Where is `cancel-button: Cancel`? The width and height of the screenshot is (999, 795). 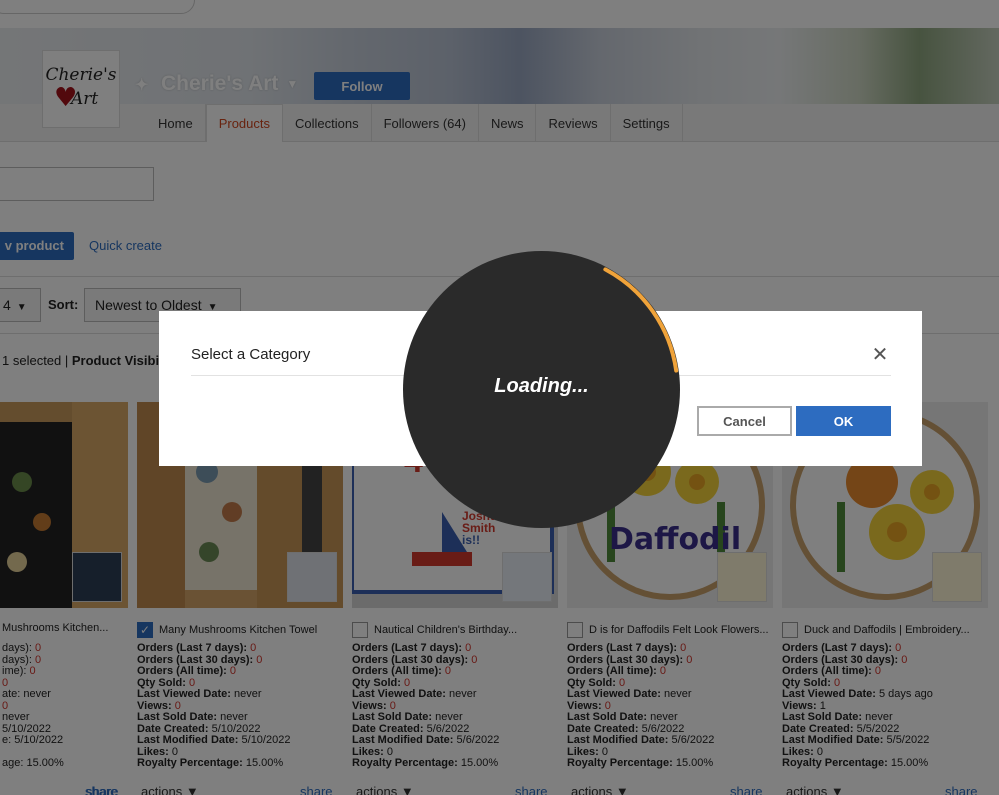 cancel-button: Cancel is located at coordinates (744, 421).